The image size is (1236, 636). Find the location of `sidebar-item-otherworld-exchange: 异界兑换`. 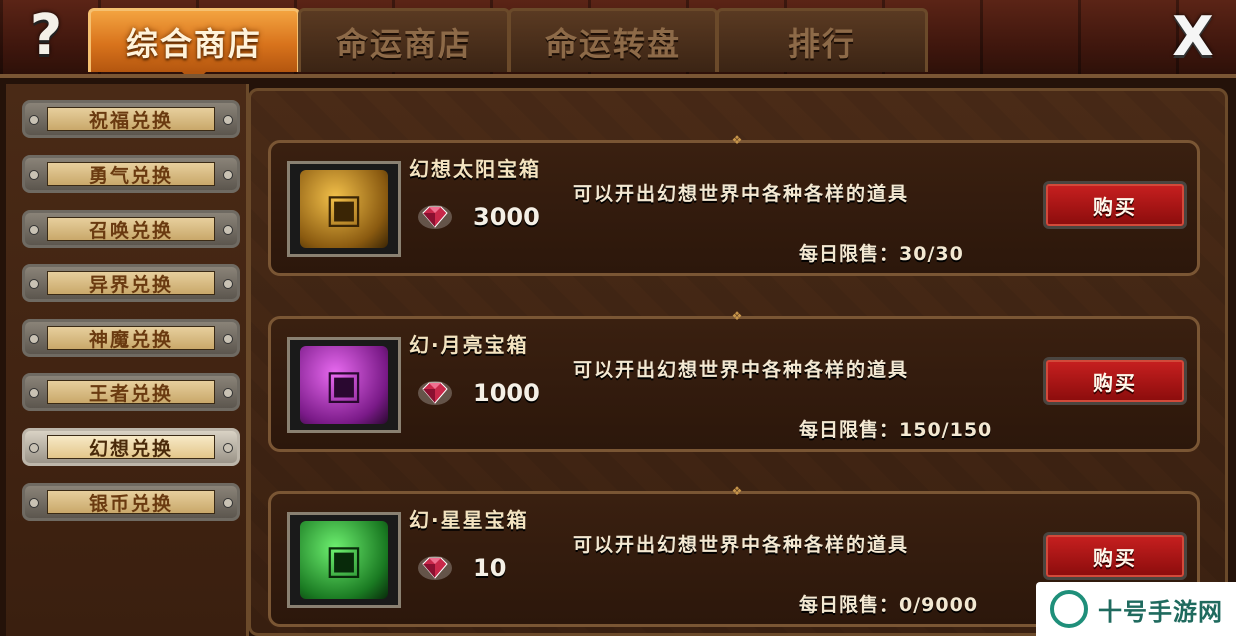

sidebar-item-otherworld-exchange: 异界兑换 is located at coordinates (131, 283).